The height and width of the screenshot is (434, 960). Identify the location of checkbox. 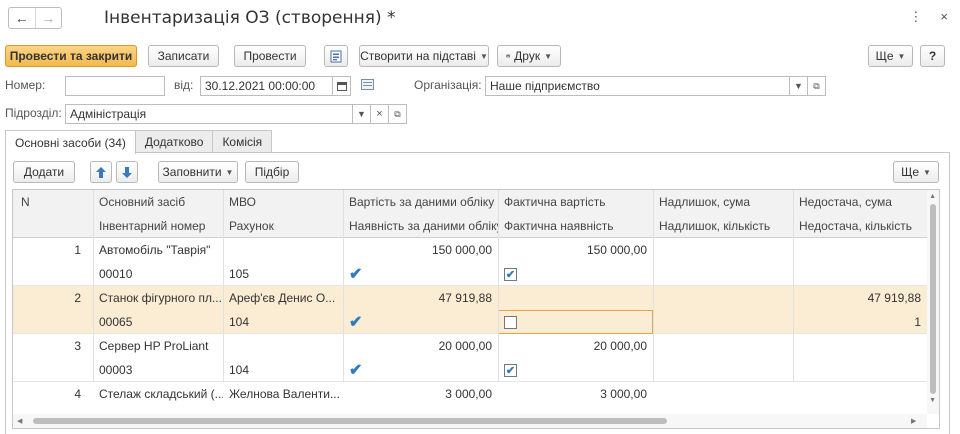
(510, 322).